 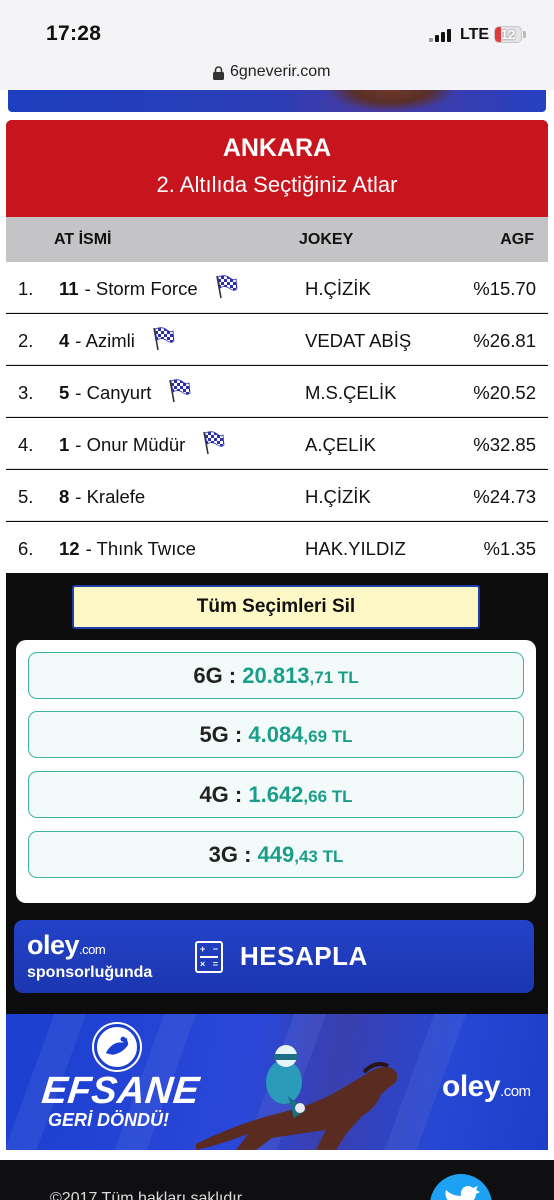 I want to click on row-number: 5., so click(x=26, y=496).